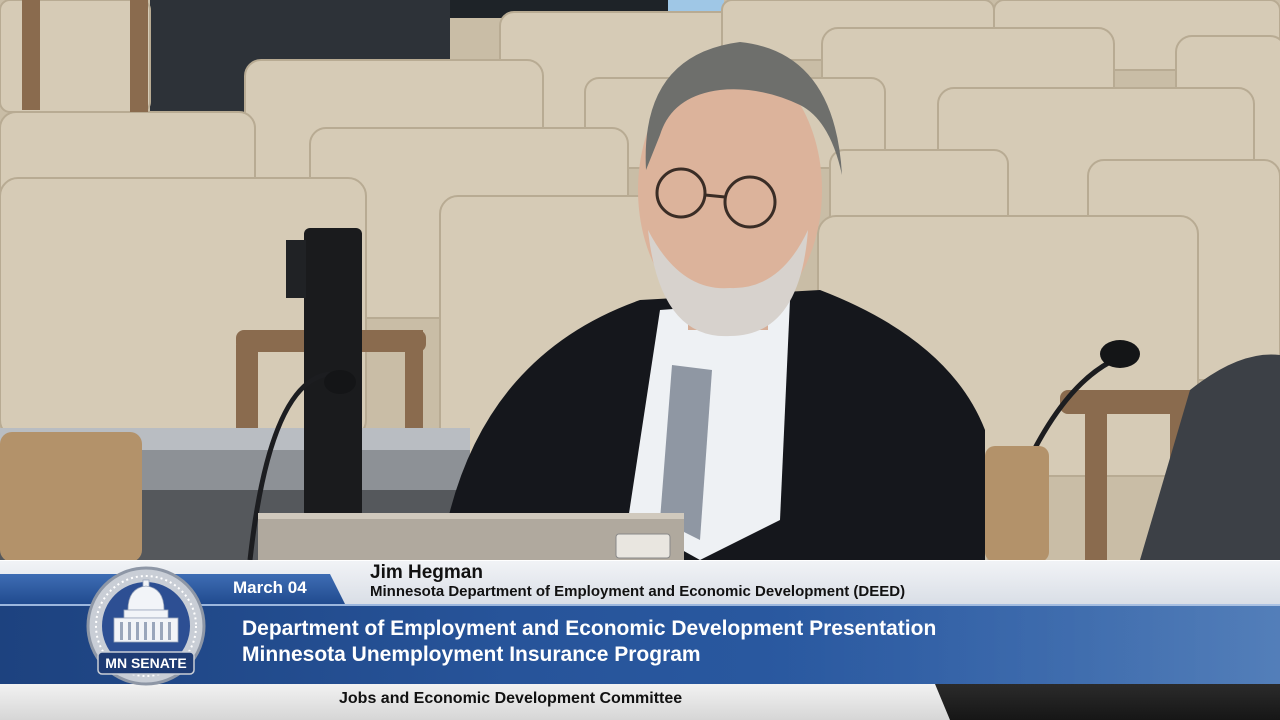  I want to click on presentation-subtitle: Minnesota Unemployment Insurance Program, so click(471, 654).